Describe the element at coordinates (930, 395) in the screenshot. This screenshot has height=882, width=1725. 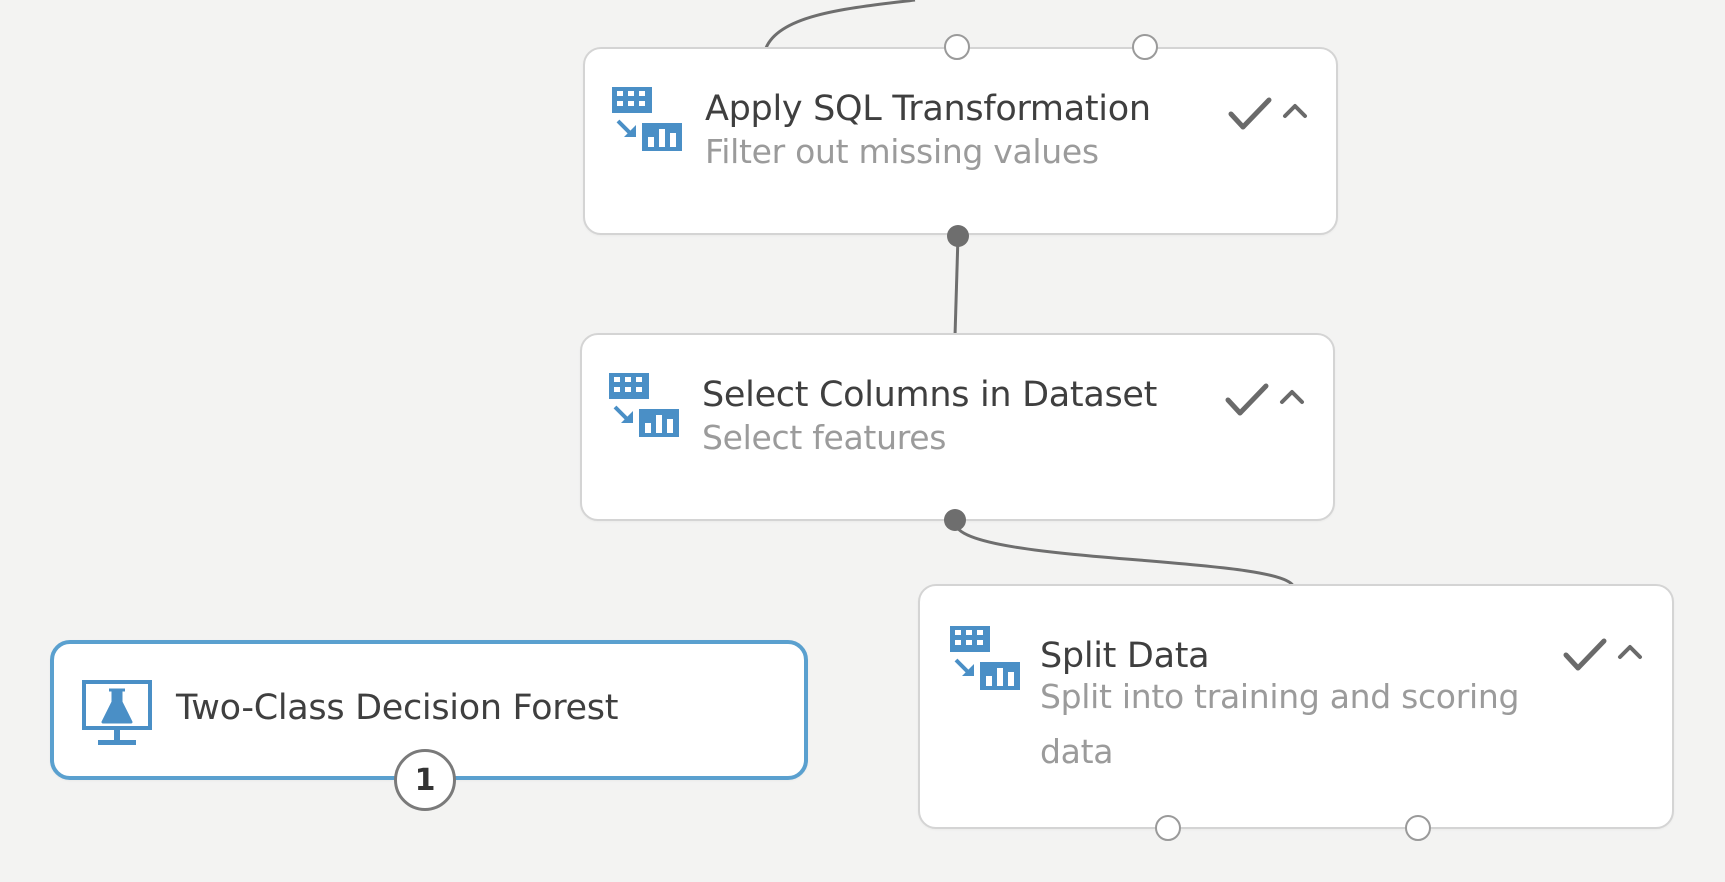
I see `module-title: Select Columns in Dataset` at that location.